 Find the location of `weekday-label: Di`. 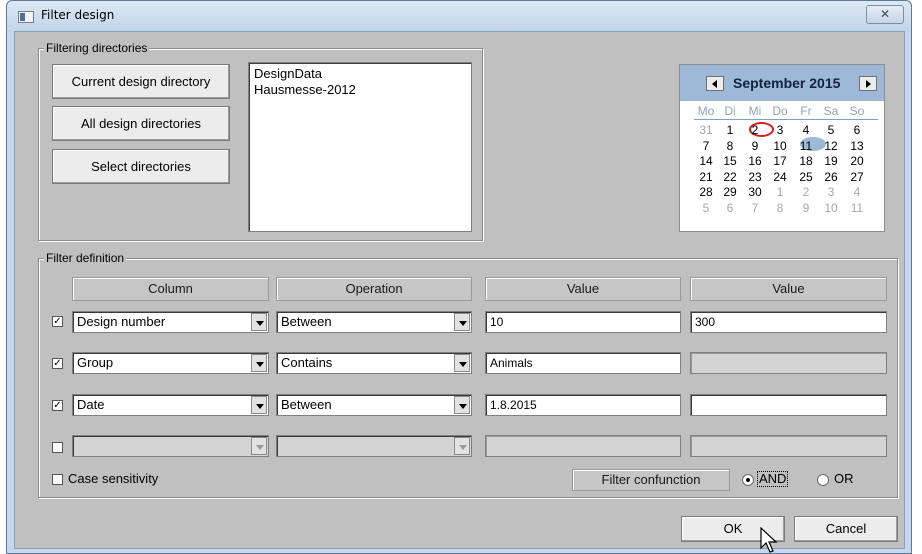

weekday-label: Di is located at coordinates (730, 111).